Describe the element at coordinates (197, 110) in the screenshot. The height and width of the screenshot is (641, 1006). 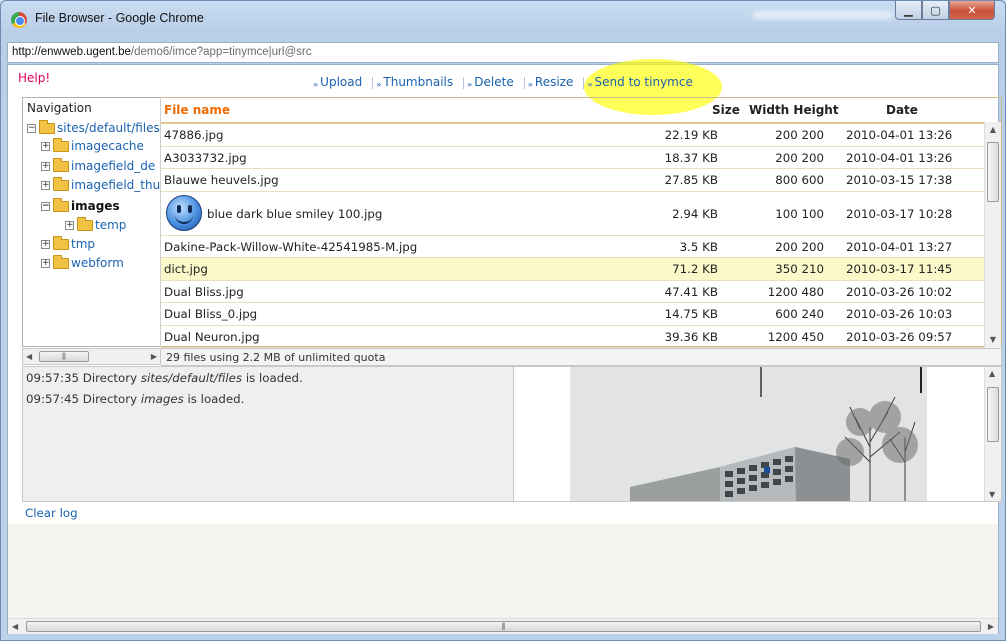
I see `col-file-name: File name` at that location.